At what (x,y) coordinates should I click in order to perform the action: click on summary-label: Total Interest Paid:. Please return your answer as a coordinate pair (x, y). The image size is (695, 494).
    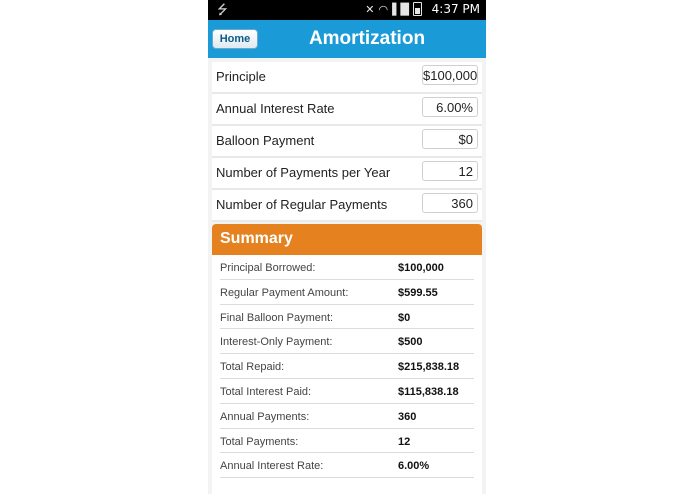
    Looking at the image, I should click on (266, 391).